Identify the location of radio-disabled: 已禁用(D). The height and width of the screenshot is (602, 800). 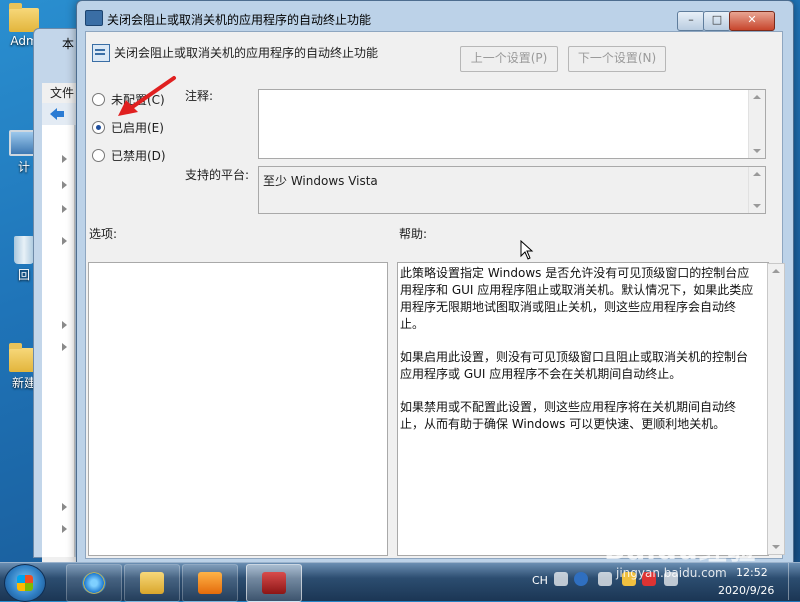
(129, 156).